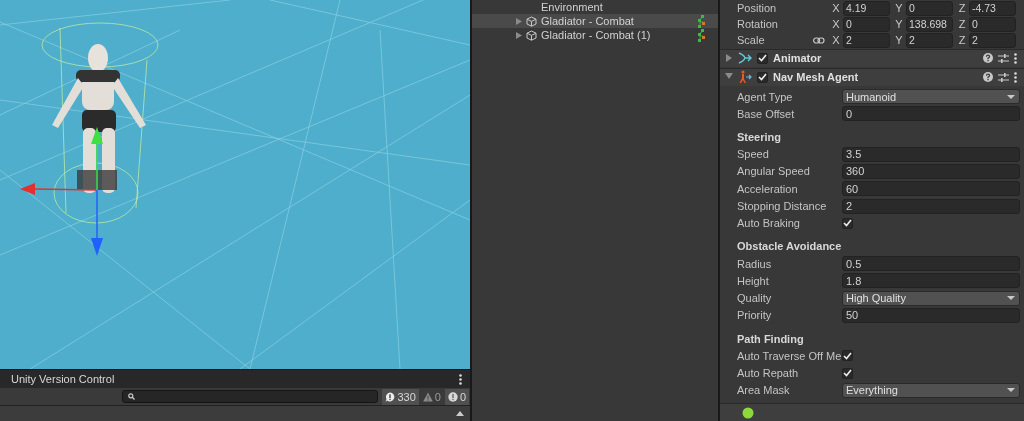 This screenshot has width=1024, height=421. I want to click on component-header: Animator, so click(872, 58).